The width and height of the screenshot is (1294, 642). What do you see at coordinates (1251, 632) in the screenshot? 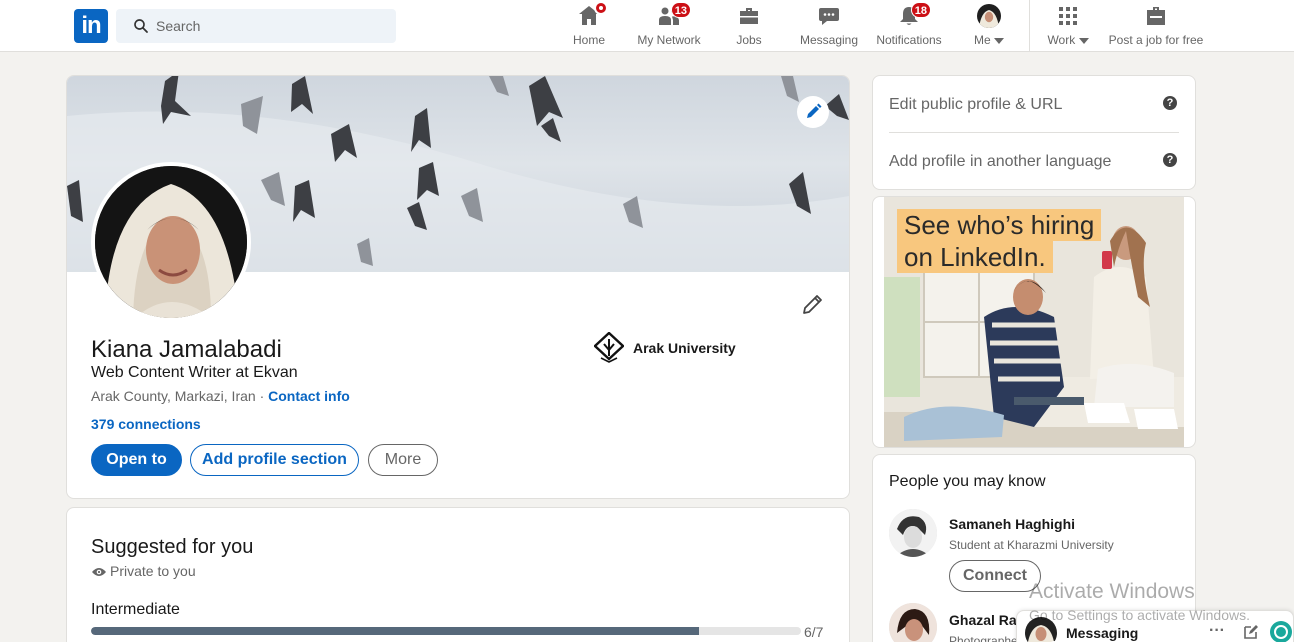
I see `compose-icon` at bounding box center [1251, 632].